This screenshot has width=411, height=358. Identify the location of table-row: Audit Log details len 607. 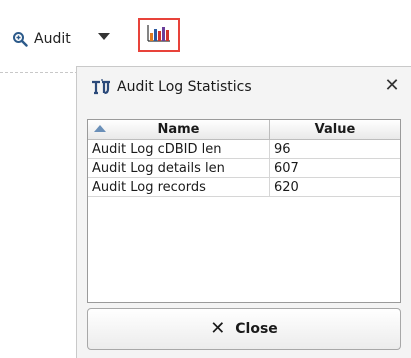
(244, 168).